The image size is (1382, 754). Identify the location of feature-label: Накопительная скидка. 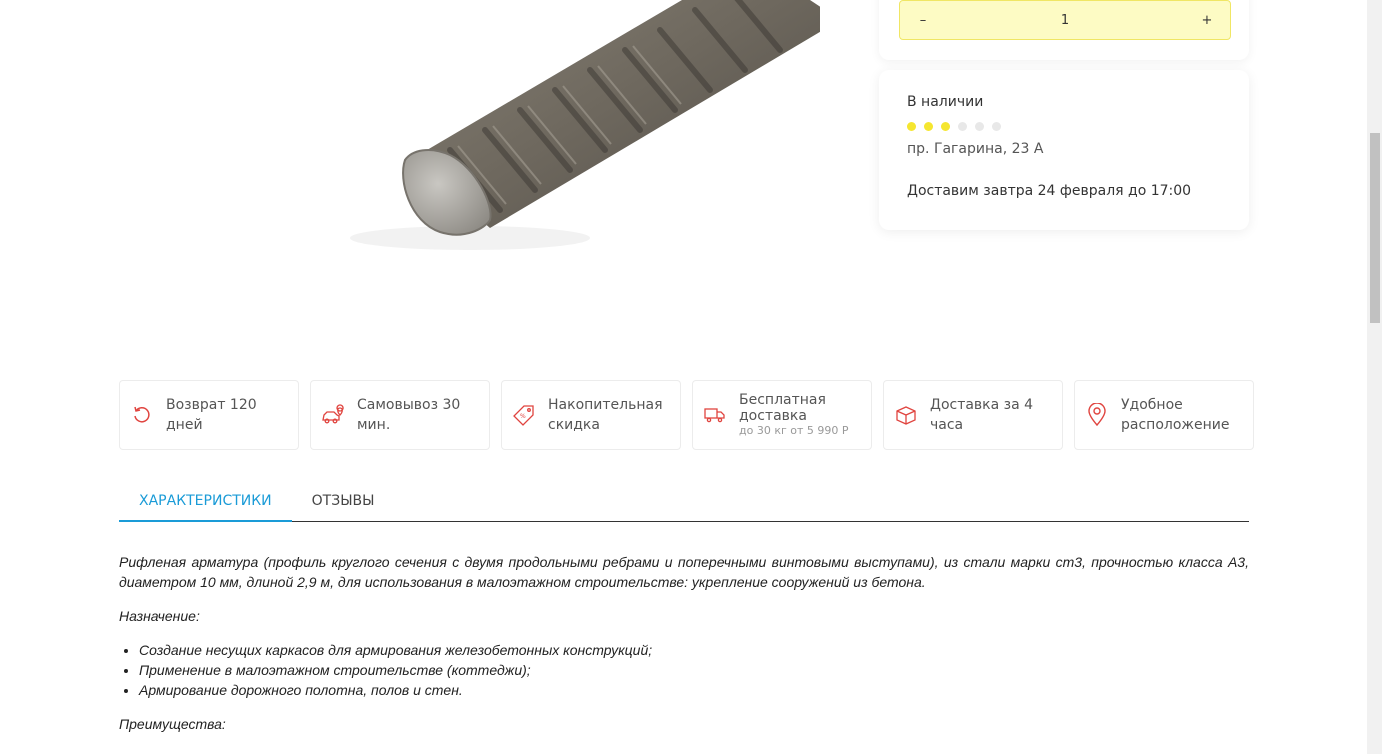
(605, 415).